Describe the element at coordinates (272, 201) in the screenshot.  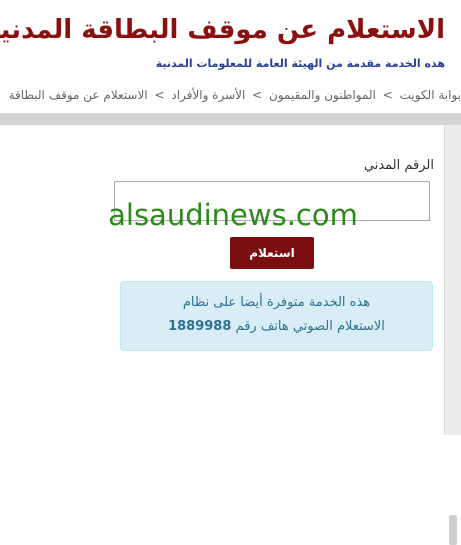
I see `civil-id-input` at that location.